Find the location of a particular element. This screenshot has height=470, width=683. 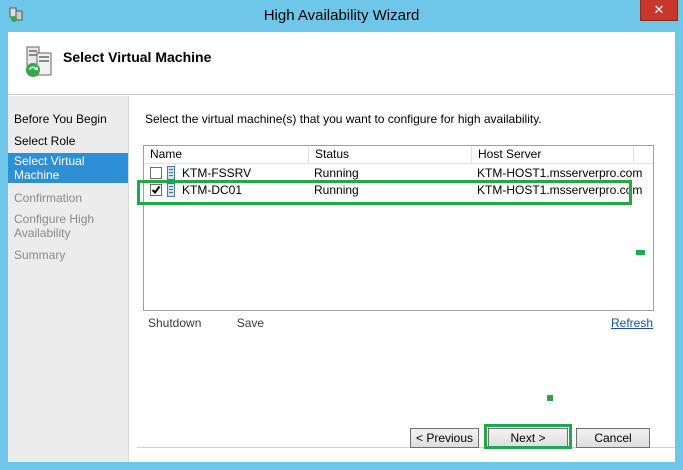

save-action: Save is located at coordinates (250, 323).